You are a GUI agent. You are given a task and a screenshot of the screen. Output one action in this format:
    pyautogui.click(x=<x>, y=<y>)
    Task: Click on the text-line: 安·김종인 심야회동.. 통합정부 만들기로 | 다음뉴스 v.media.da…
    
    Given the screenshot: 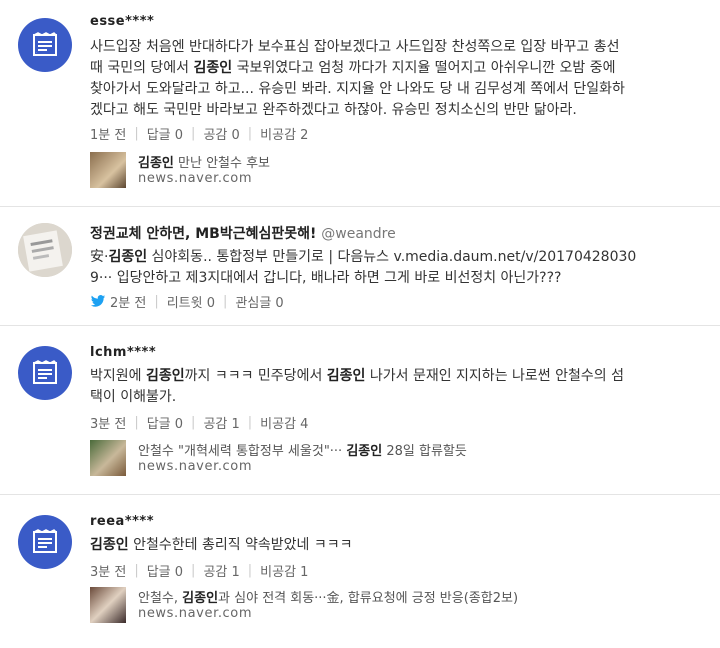 What is the action you would take?
    pyautogui.click(x=390, y=257)
    